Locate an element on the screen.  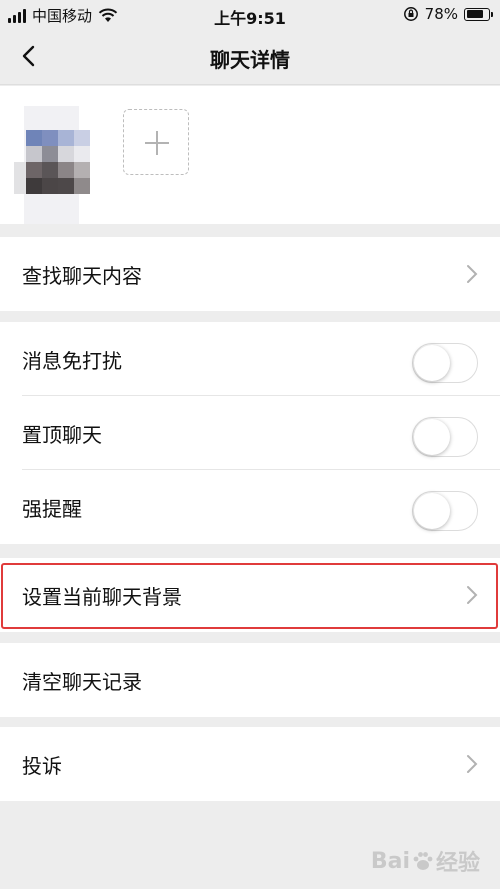
status-right: 78% is located at coordinates (448, 14).